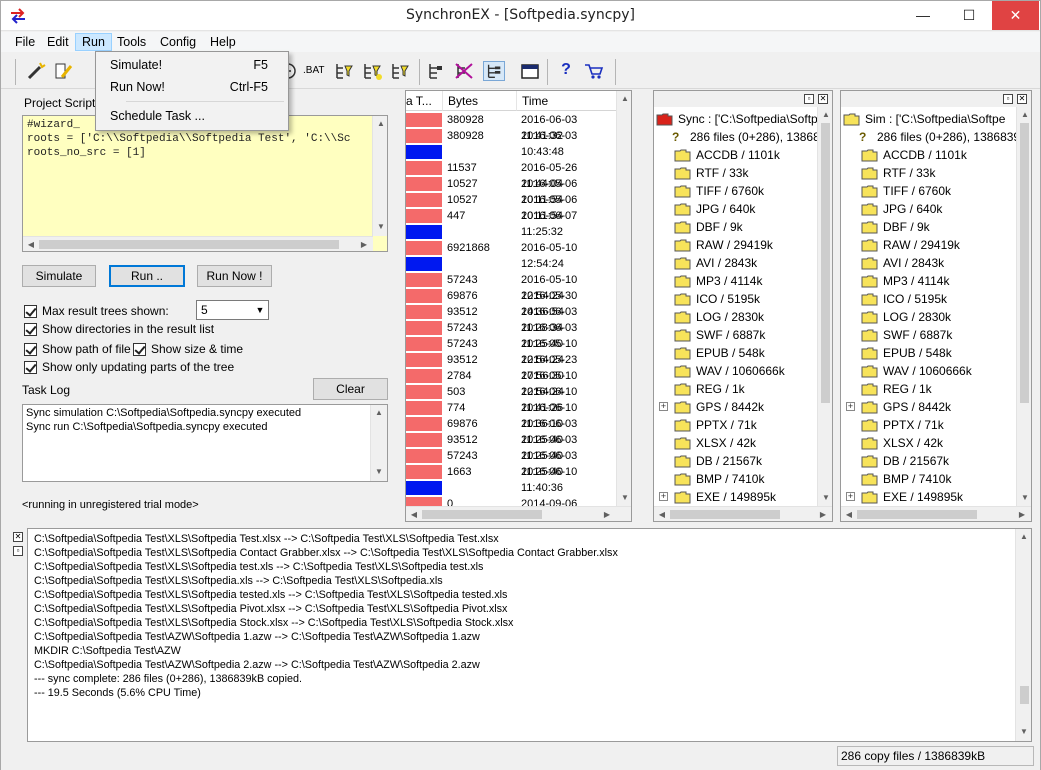 Image resolution: width=1041 pixels, height=770 pixels. Describe the element at coordinates (124, 330) in the screenshot. I see `show-dirs-checkbox: Show directories in the result list` at that location.